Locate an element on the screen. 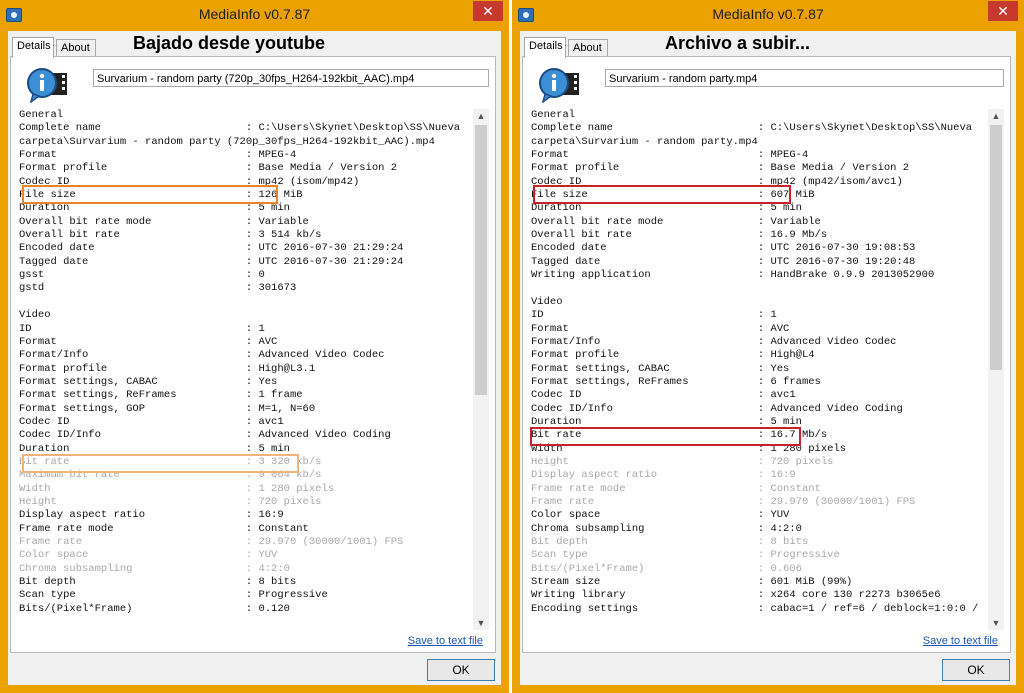 This screenshot has height=693, width=1024. detail-line: Format settings, ReFrames : 6 frames is located at coordinates (676, 381).